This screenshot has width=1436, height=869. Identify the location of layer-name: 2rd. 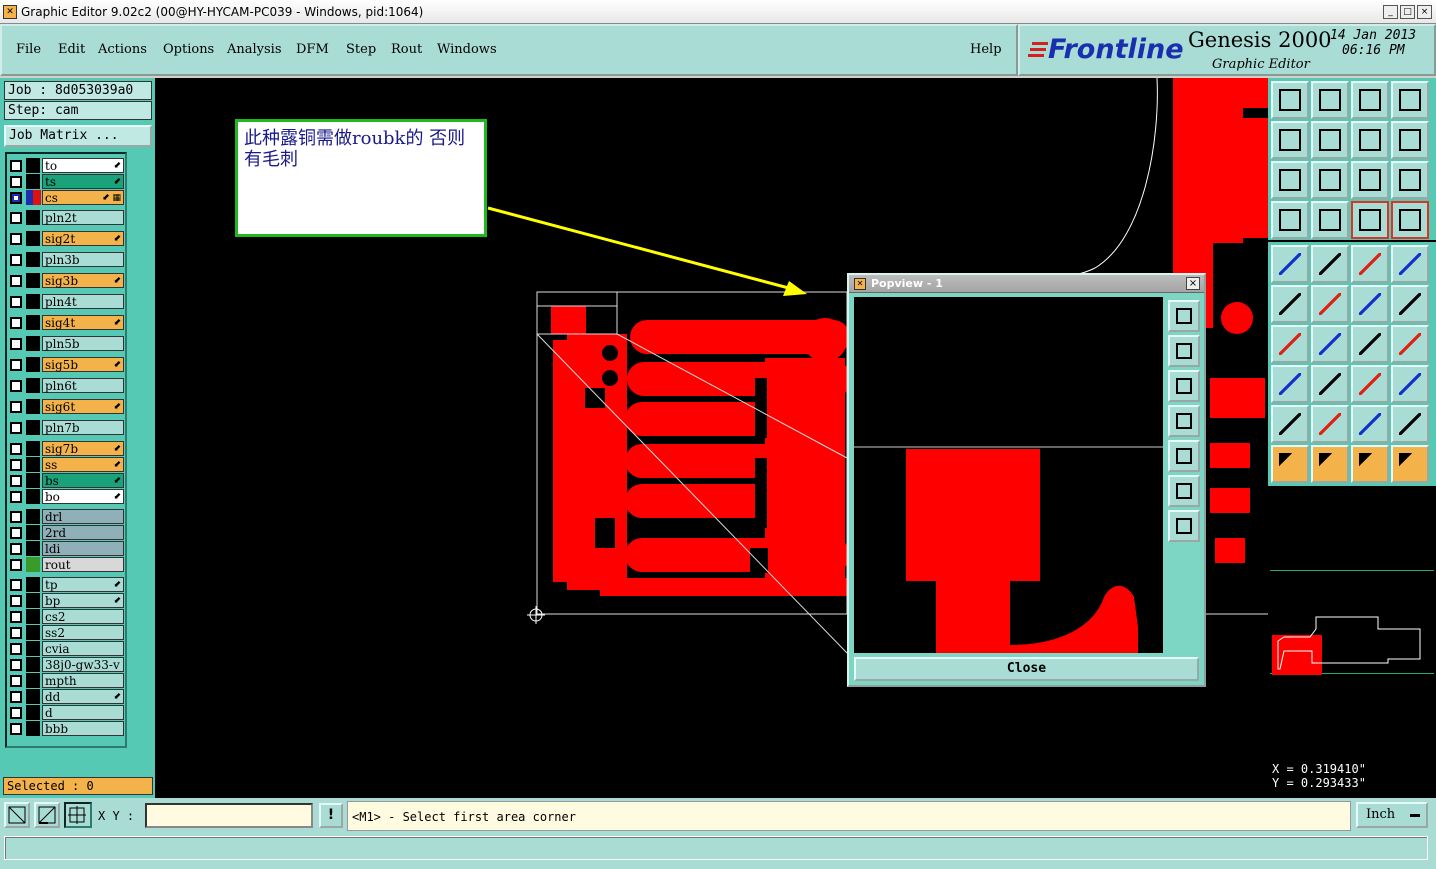
(83, 532).